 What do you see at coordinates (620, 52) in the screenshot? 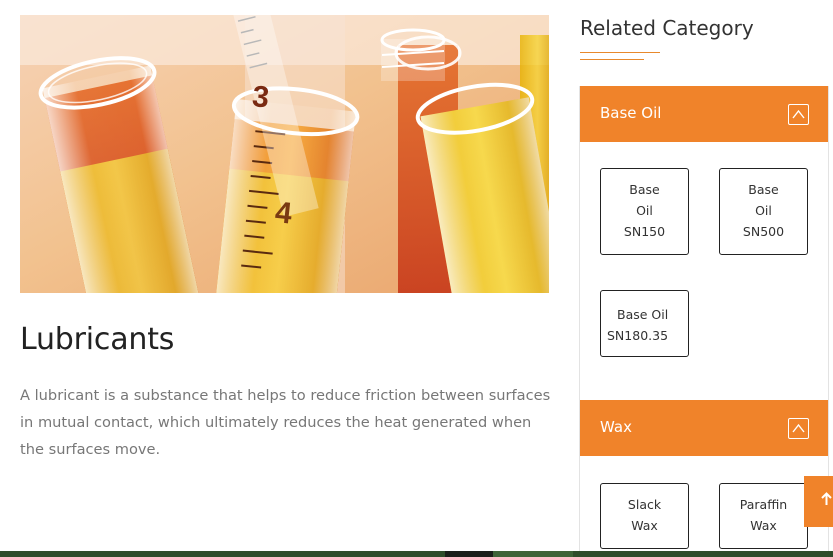
I see `heading-underline` at bounding box center [620, 52].